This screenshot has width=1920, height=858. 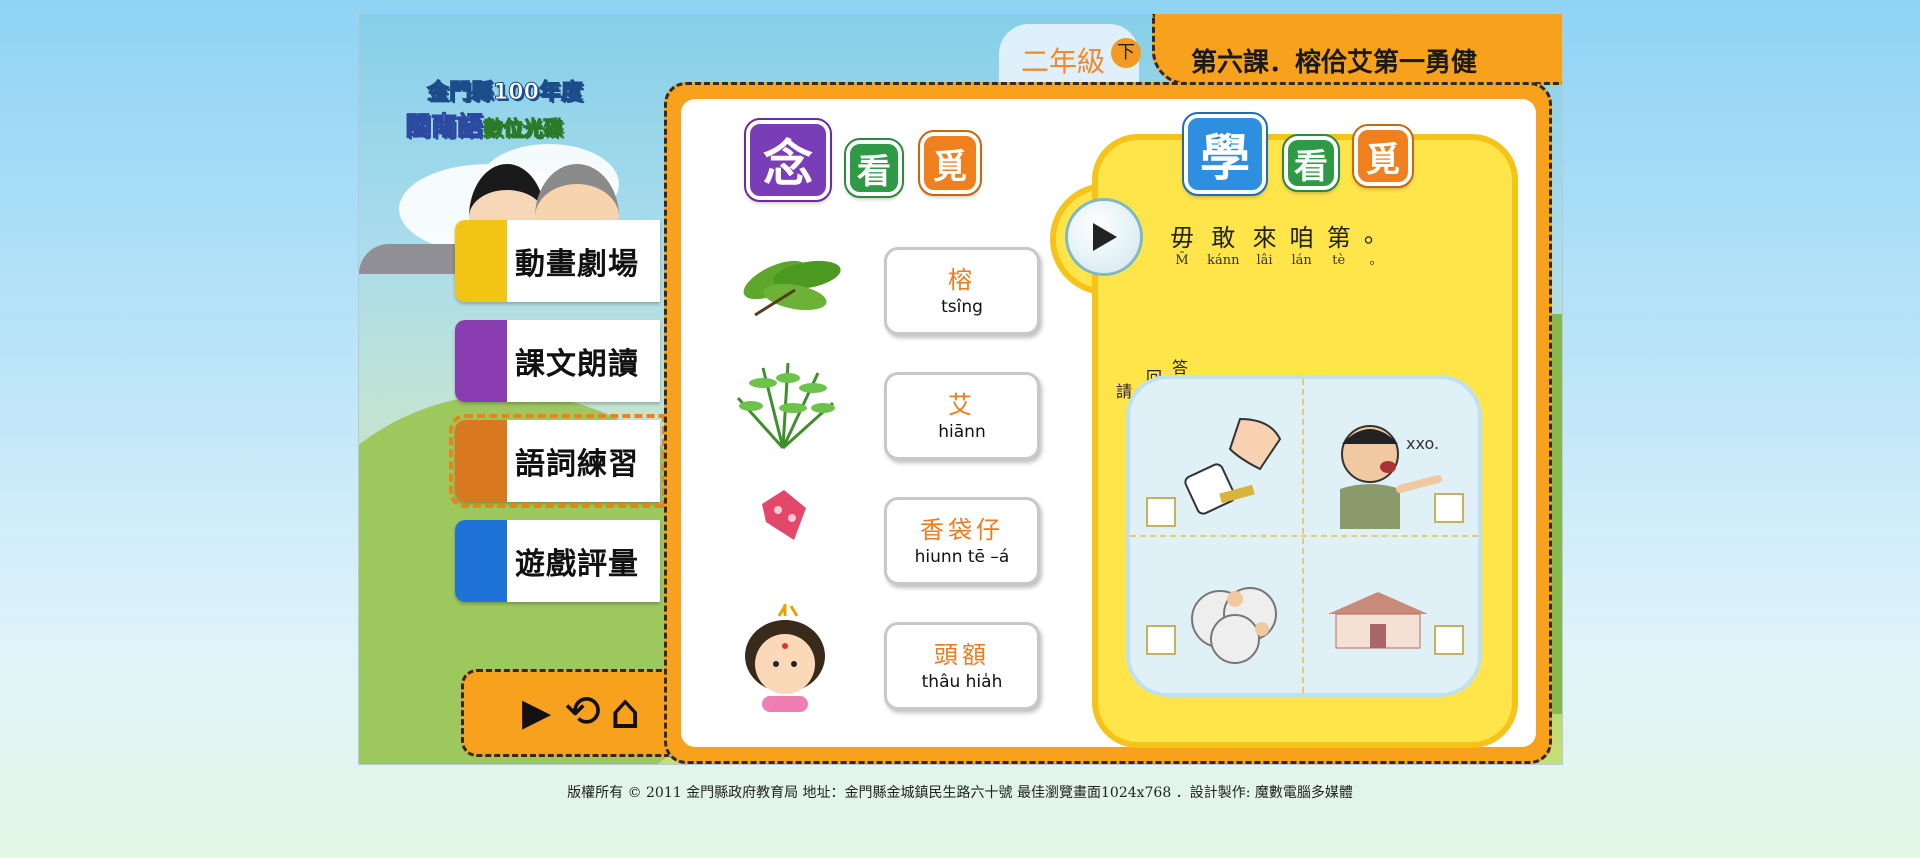 I want to click on vocab-card: 艾 hiānn, so click(x=962, y=416).